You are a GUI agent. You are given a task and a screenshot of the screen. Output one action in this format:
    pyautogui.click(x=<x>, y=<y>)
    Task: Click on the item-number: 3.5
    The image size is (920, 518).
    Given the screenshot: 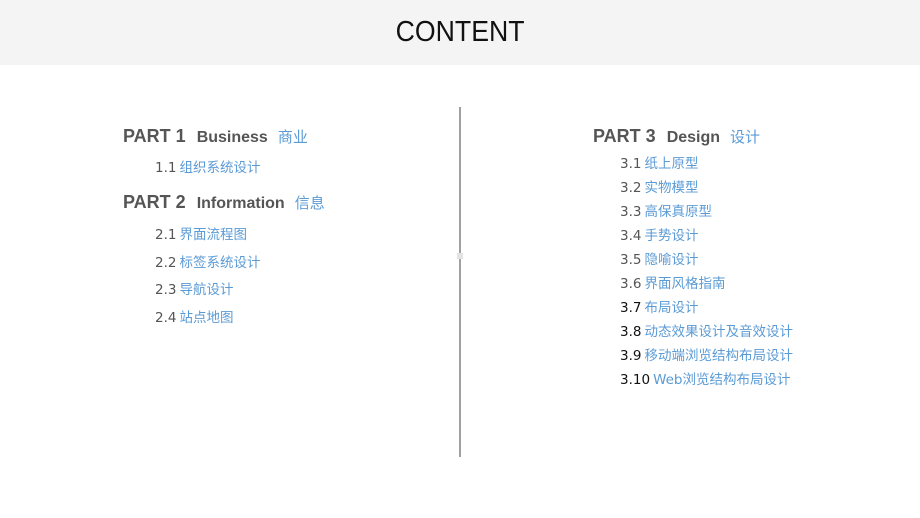 What is the action you would take?
    pyautogui.click(x=631, y=260)
    